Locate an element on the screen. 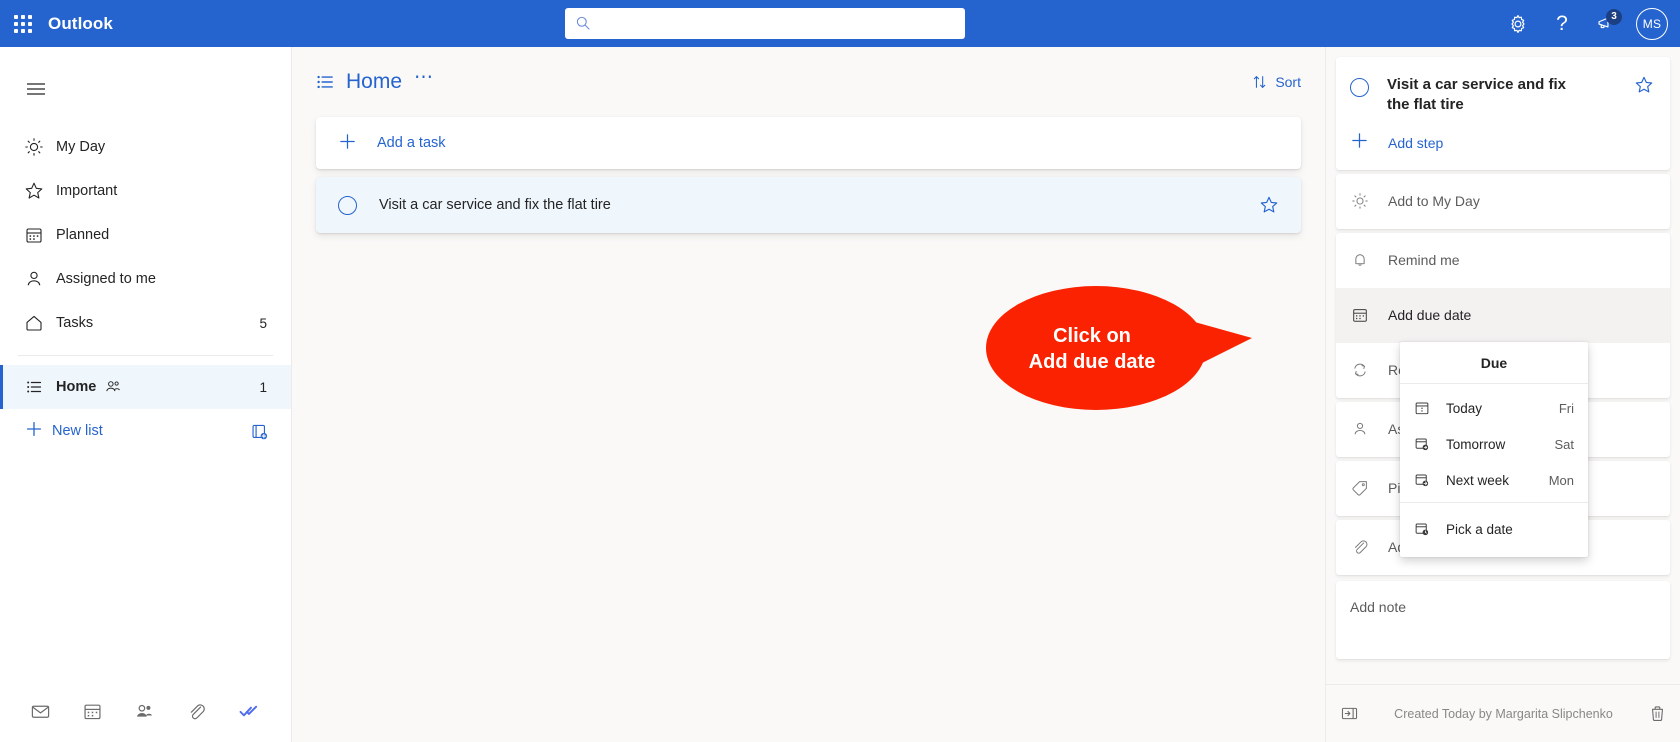 The image size is (1680, 742). files-icon is located at coordinates (197, 711).